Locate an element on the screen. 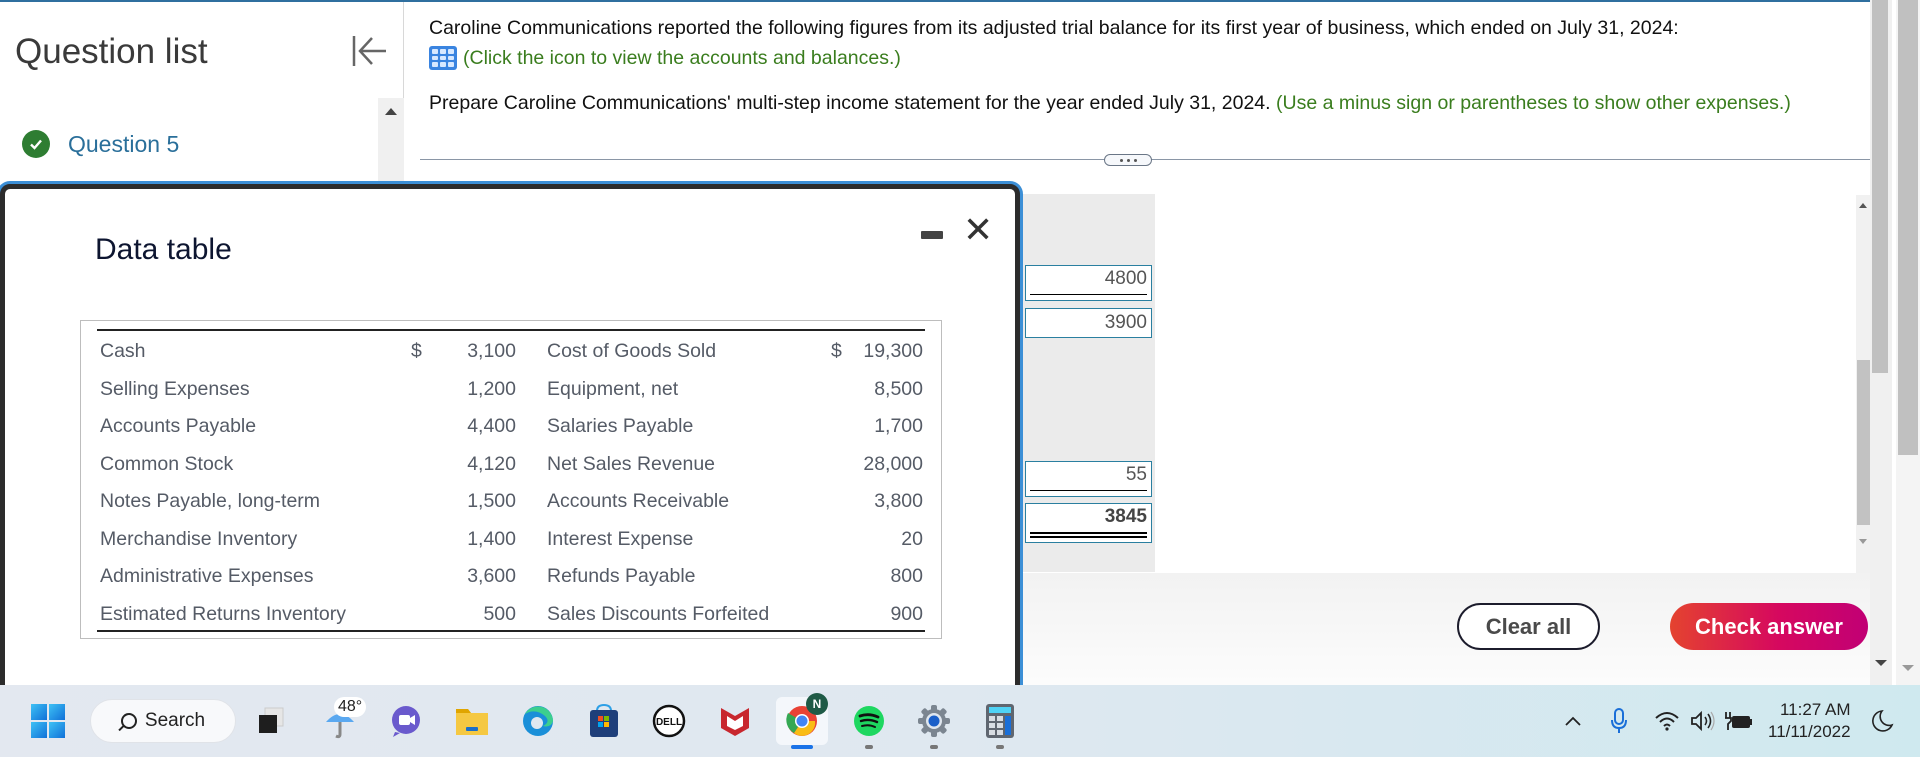 This screenshot has width=1920, height=757. taskbar-search: Search is located at coordinates (163, 721).